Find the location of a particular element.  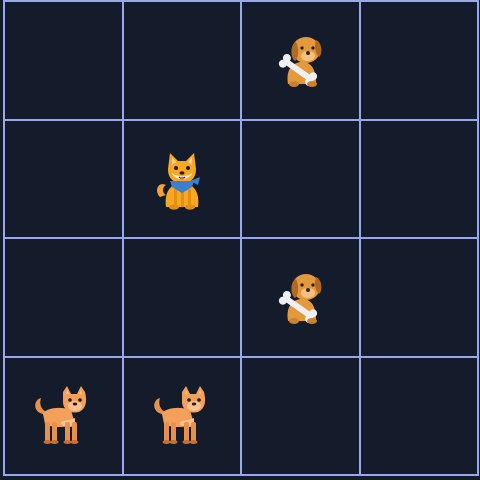

shiba-with-bandana-icon is located at coordinates (182, 179).